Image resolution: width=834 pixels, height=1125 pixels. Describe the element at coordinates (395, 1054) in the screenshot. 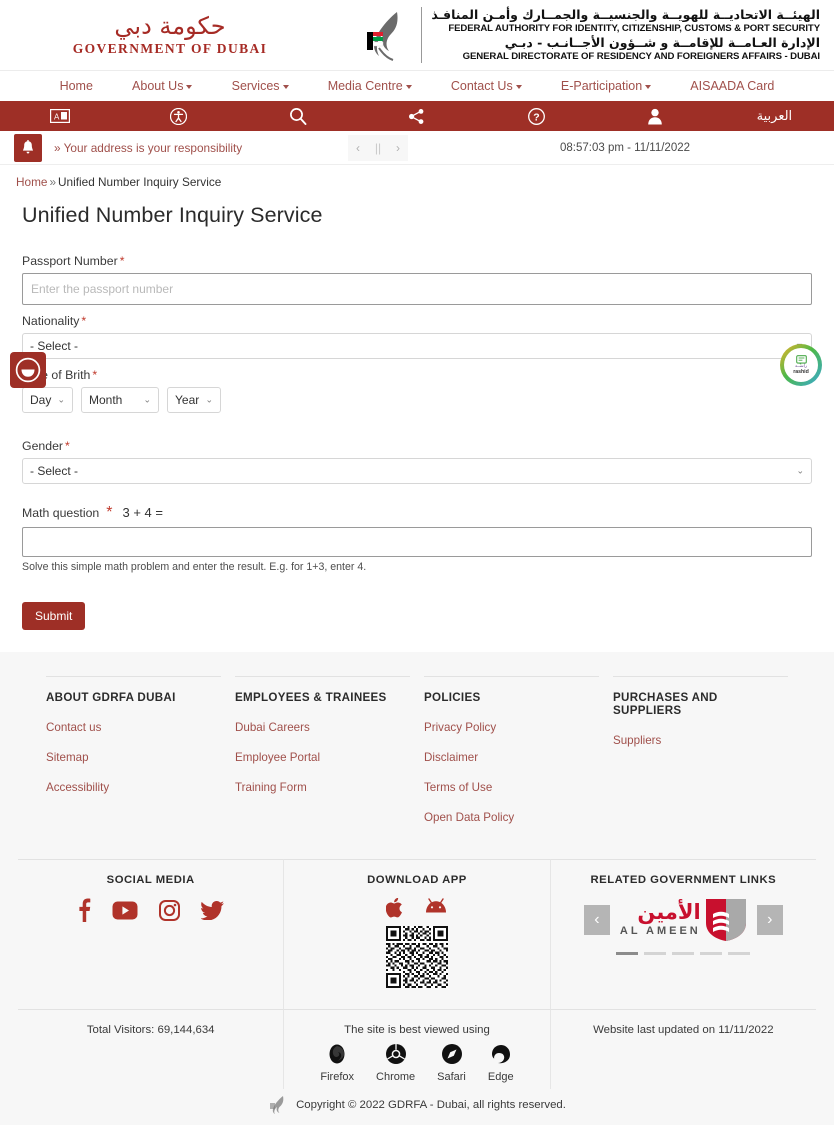

I see `chrome-icon` at that location.